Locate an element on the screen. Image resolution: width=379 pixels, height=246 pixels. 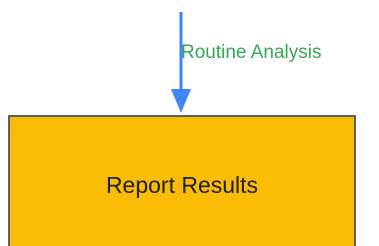
edge-label: Routine Analysis is located at coordinates (251, 52).